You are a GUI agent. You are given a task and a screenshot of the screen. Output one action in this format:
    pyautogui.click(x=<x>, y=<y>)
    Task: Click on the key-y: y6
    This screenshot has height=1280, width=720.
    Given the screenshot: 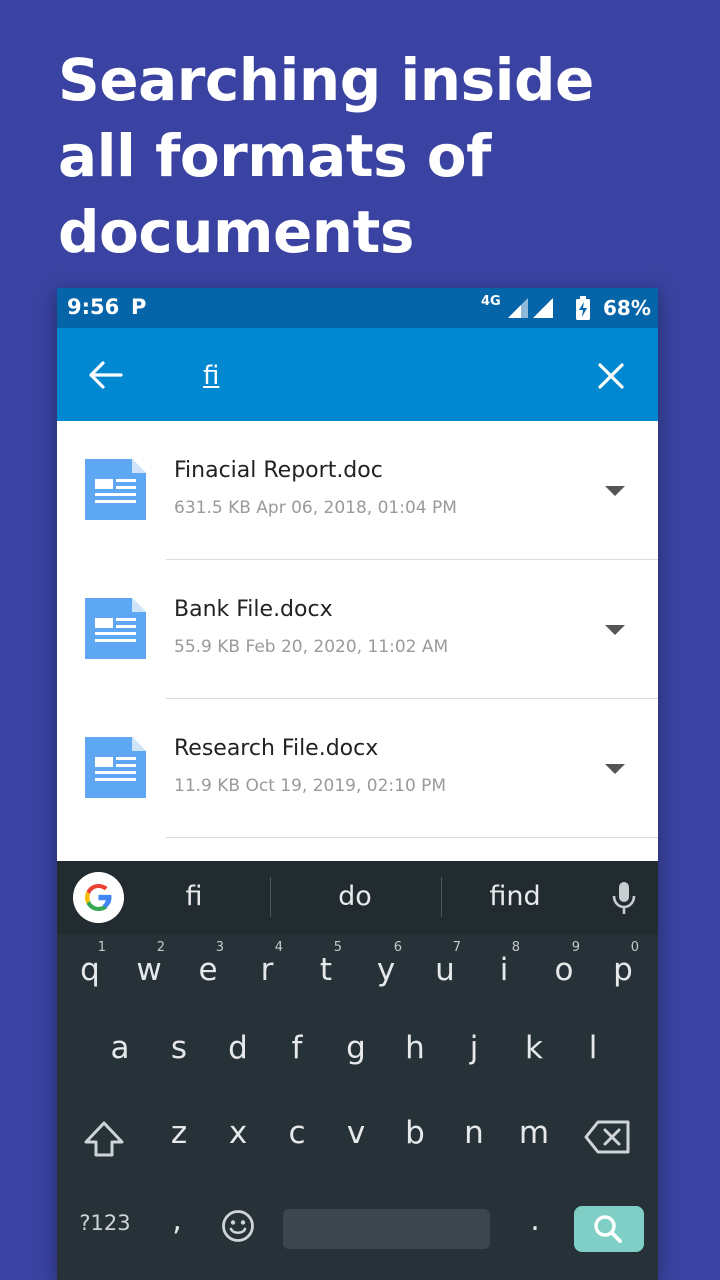 What is the action you would take?
    pyautogui.click(x=386, y=970)
    